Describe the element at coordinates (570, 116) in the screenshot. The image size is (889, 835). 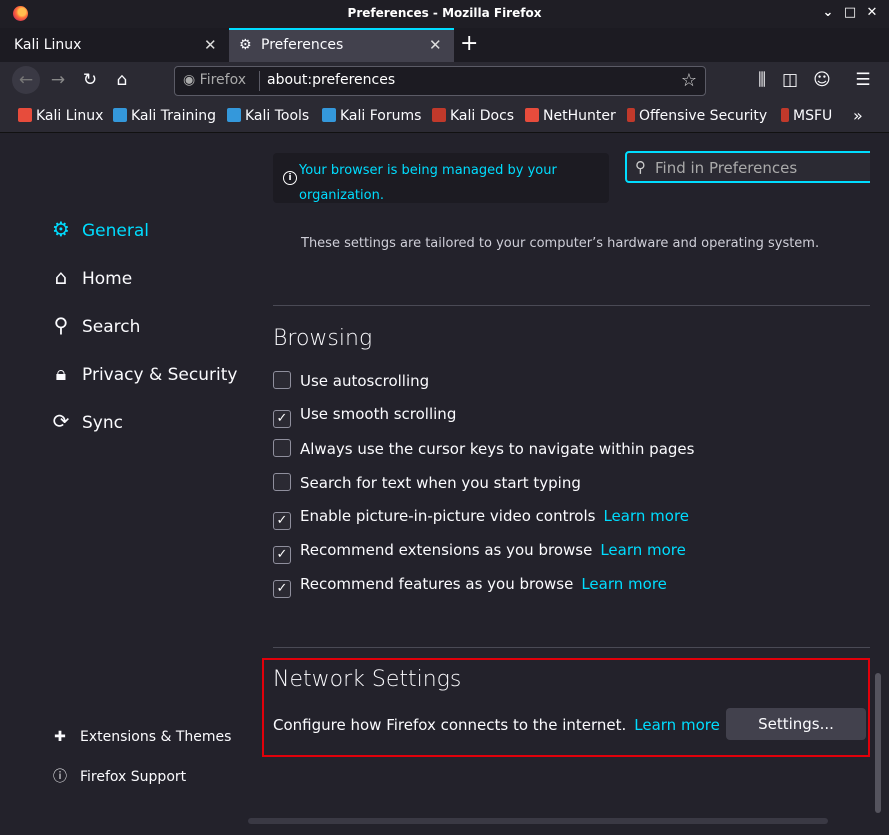
I see `bookmark-nethunter: NetHunter` at that location.